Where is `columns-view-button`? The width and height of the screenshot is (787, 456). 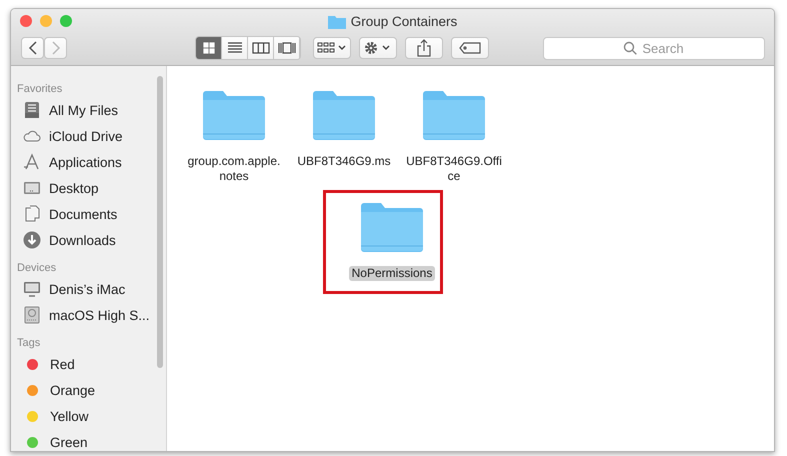 columns-view-button is located at coordinates (261, 48).